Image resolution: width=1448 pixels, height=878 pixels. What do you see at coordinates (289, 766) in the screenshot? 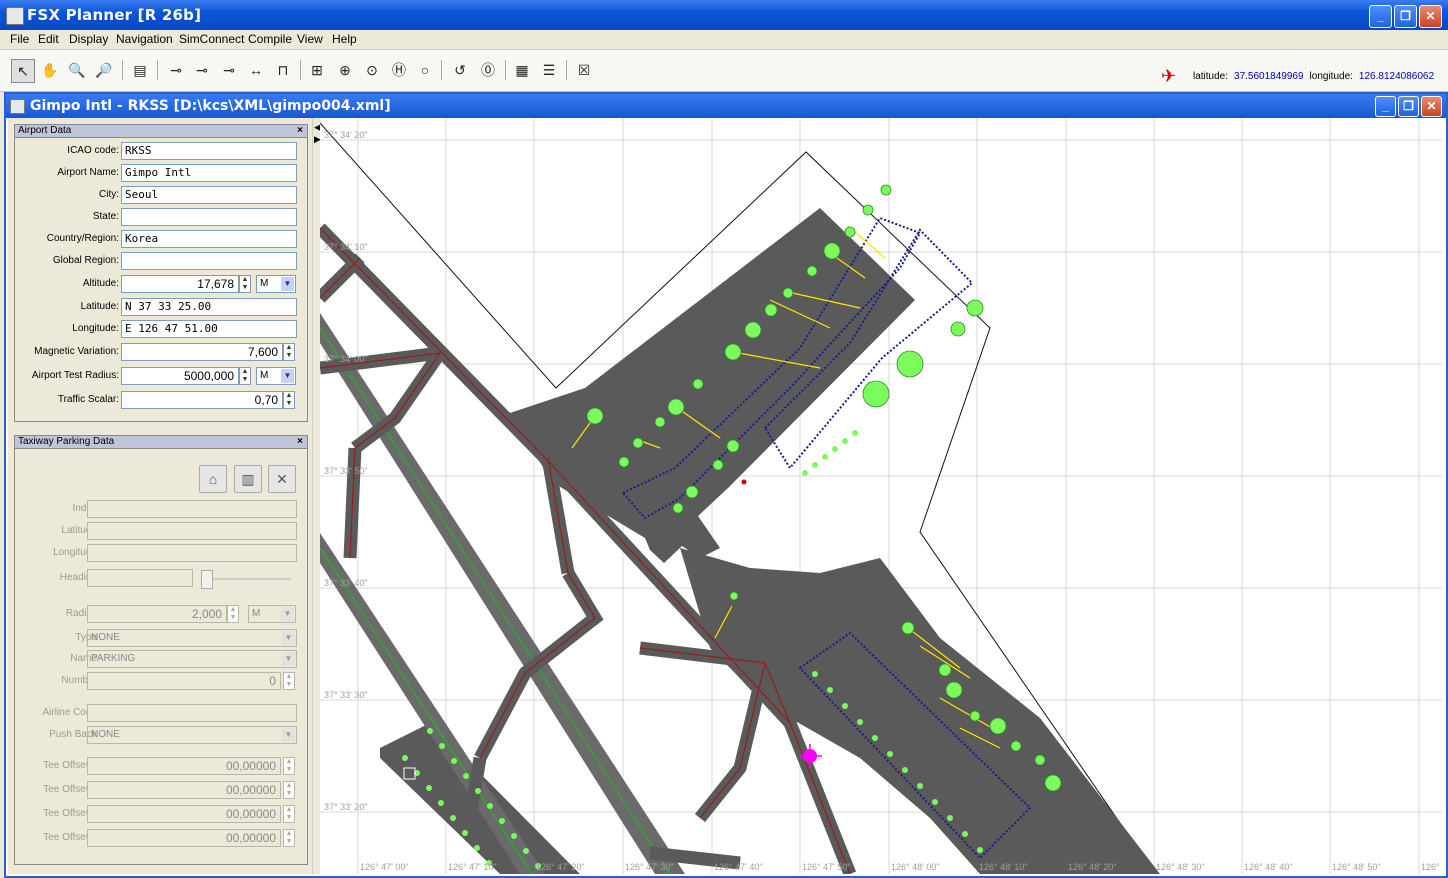
I see `tee1-spinner: ▲ ▼` at bounding box center [289, 766].